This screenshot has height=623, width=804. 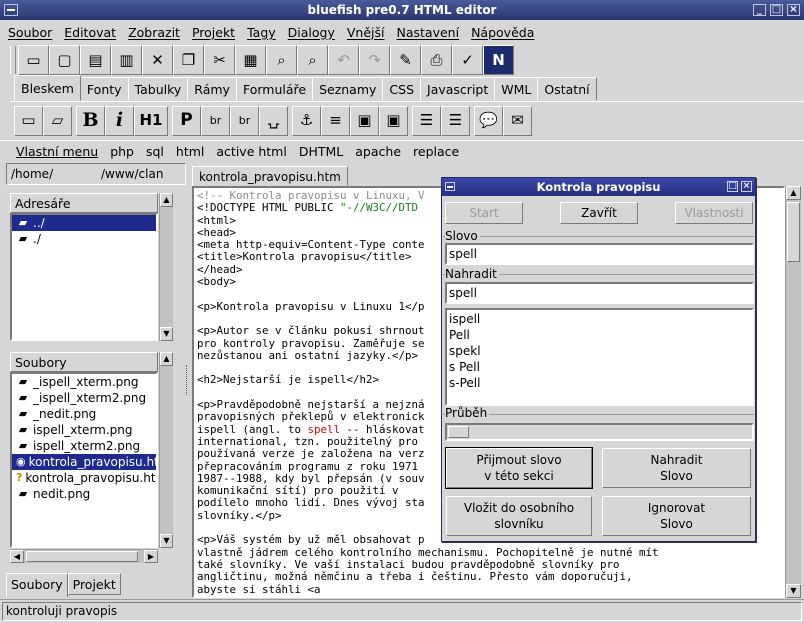 What do you see at coordinates (84, 478) in the screenshot?
I see `list-item: ? kontrola_pravopisu.htm` at bounding box center [84, 478].